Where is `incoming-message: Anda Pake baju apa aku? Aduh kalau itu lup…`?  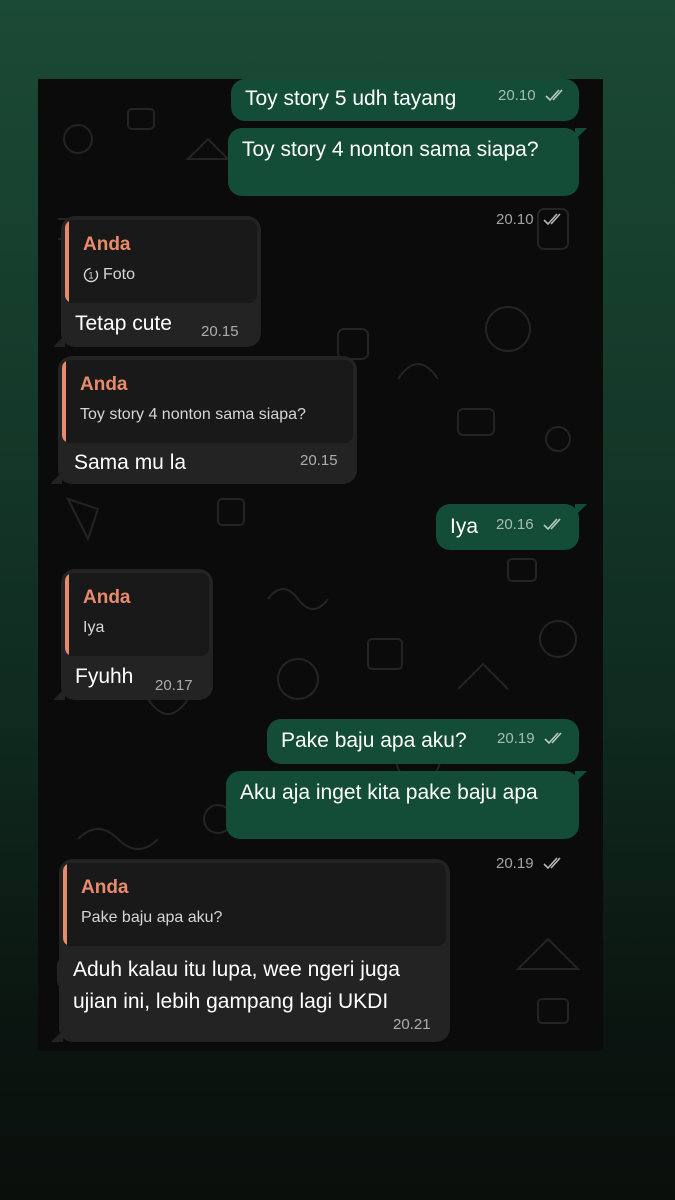 incoming-message: Anda Pake baju apa aku? Aduh kalau itu lup… is located at coordinates (250, 950).